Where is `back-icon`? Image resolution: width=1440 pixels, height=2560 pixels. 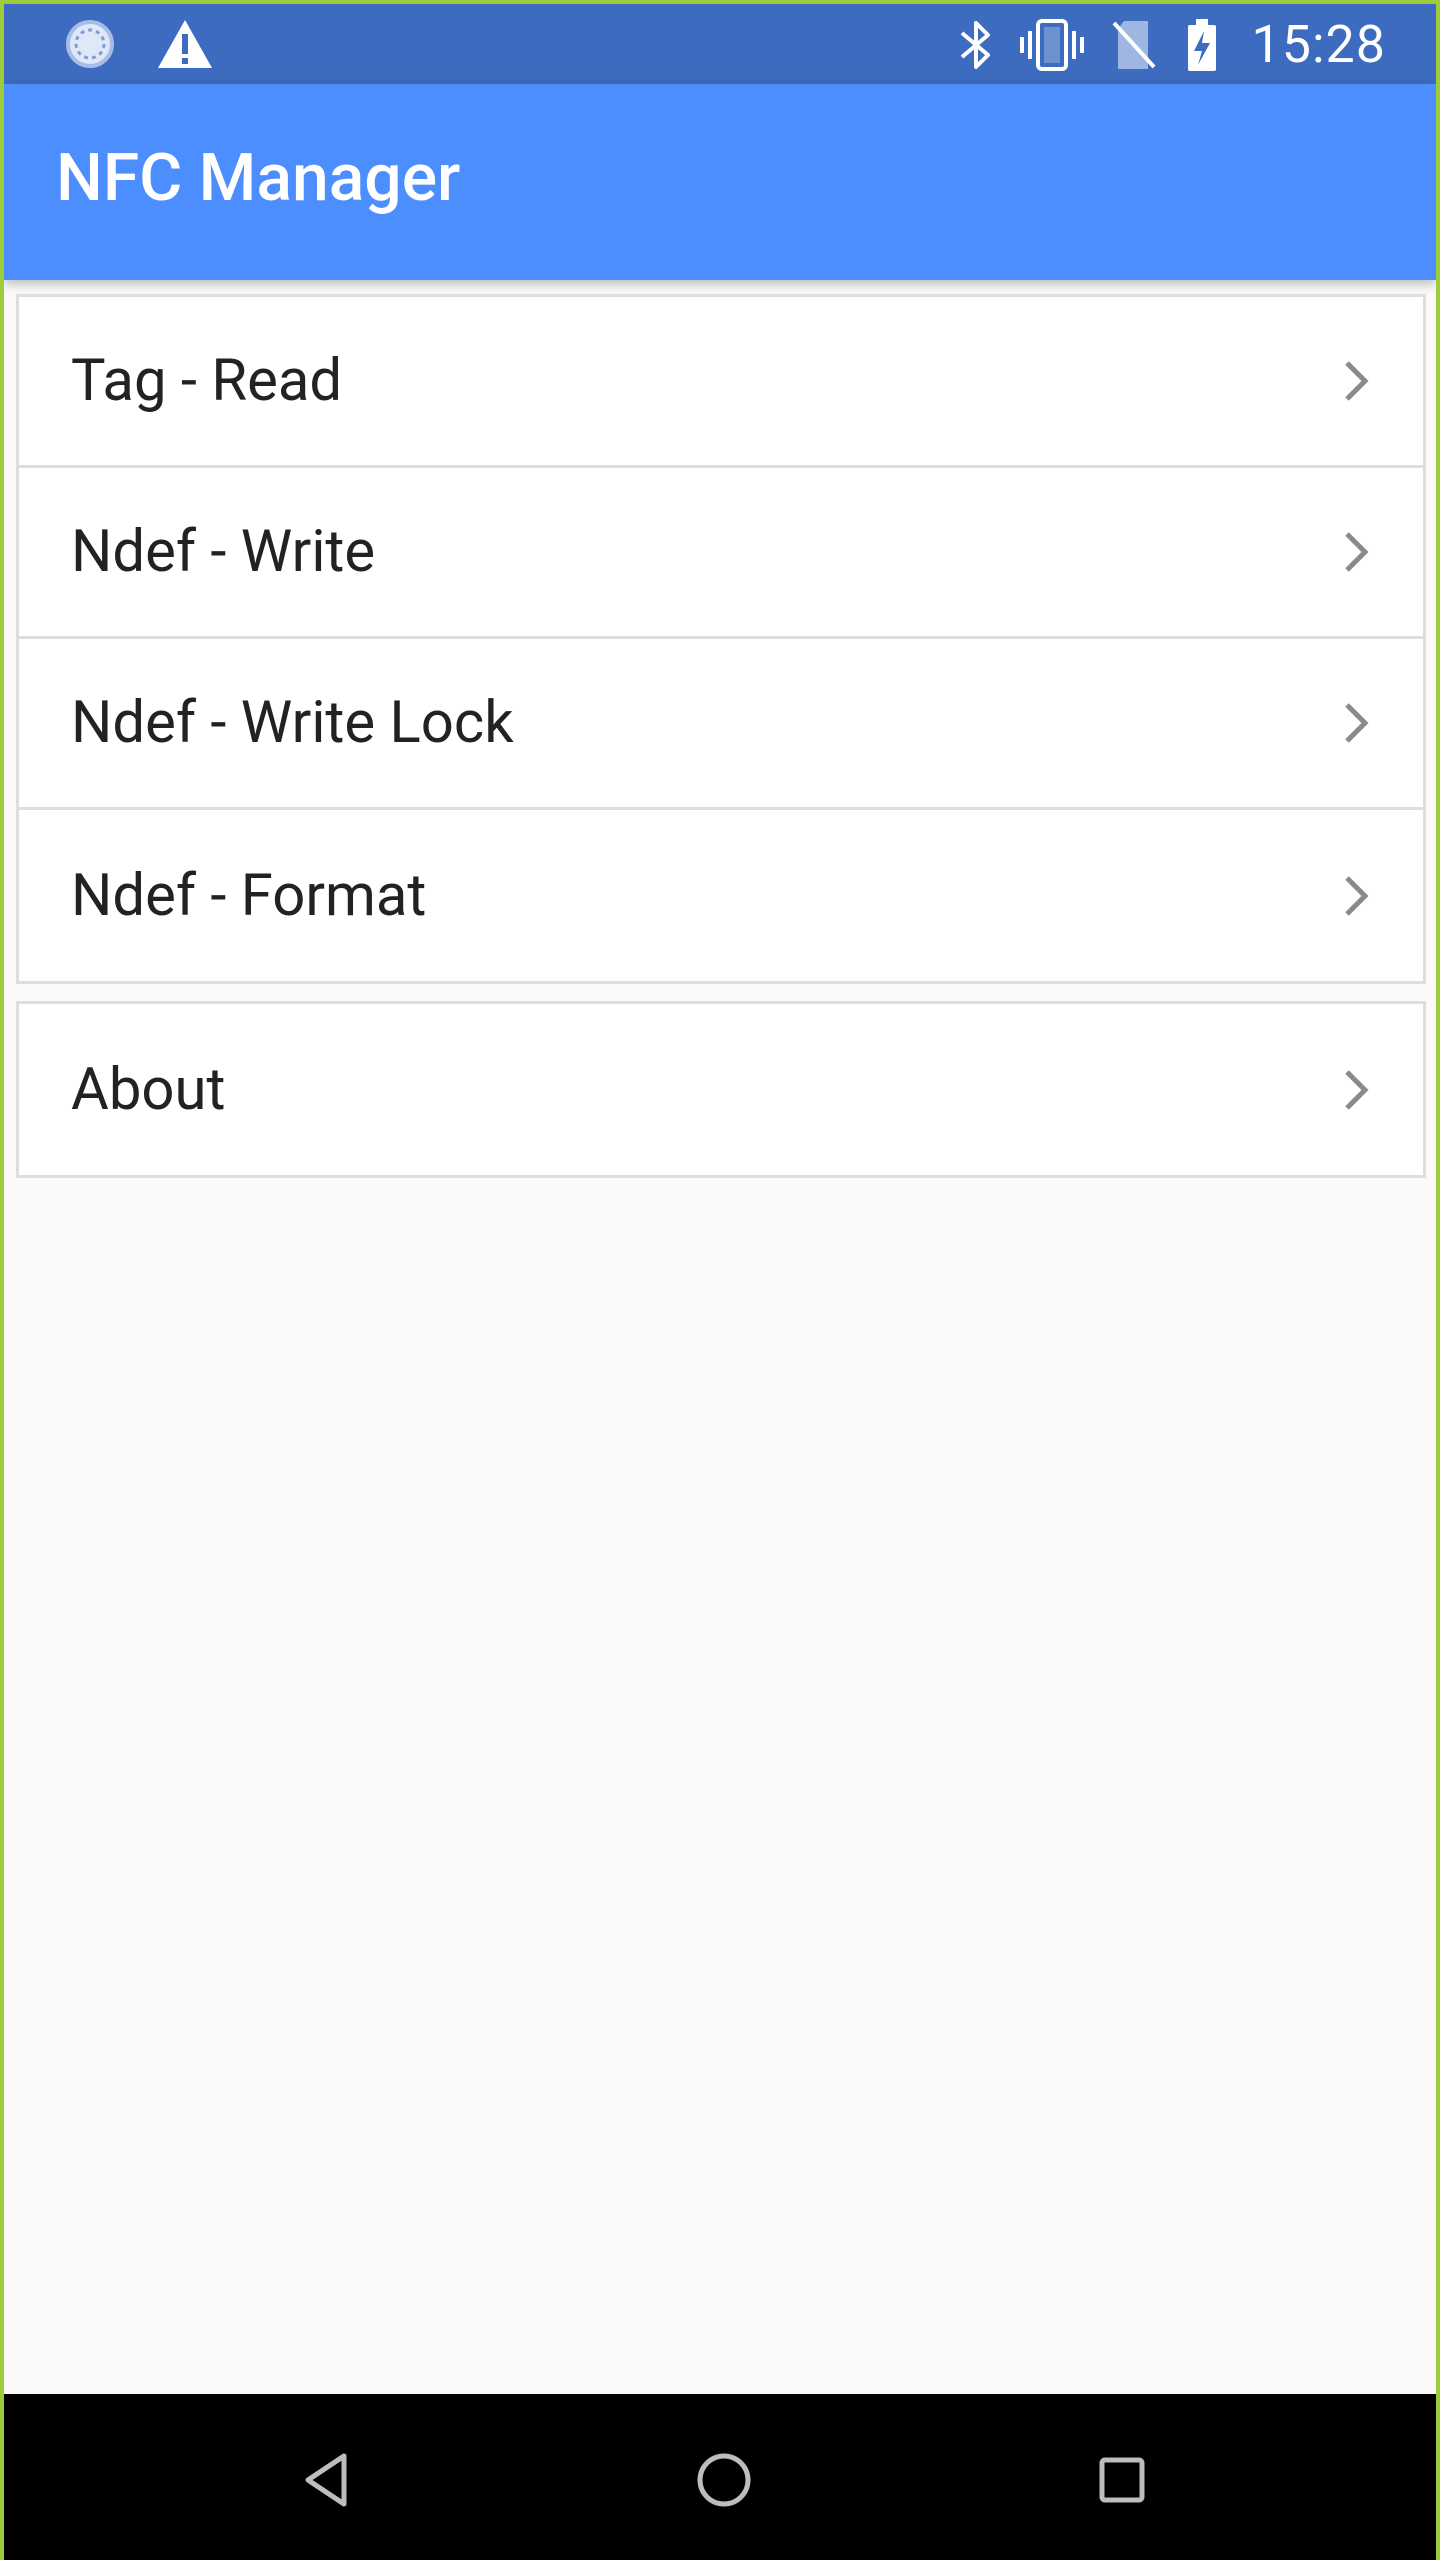 back-icon is located at coordinates (326, 2480).